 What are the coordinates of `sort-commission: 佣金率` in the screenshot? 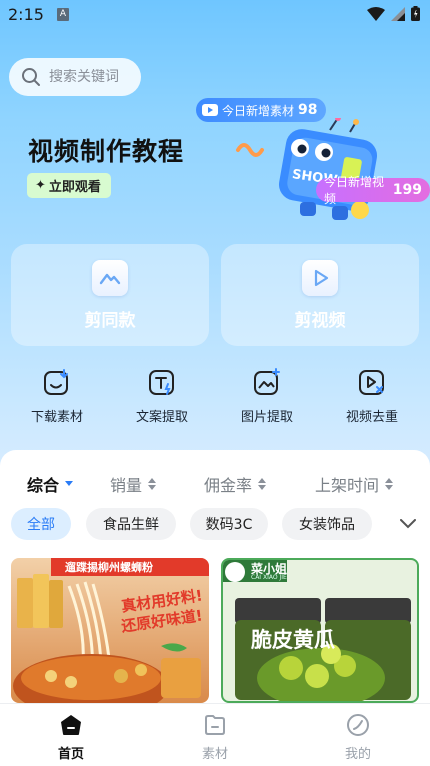 It's located at (235, 484).